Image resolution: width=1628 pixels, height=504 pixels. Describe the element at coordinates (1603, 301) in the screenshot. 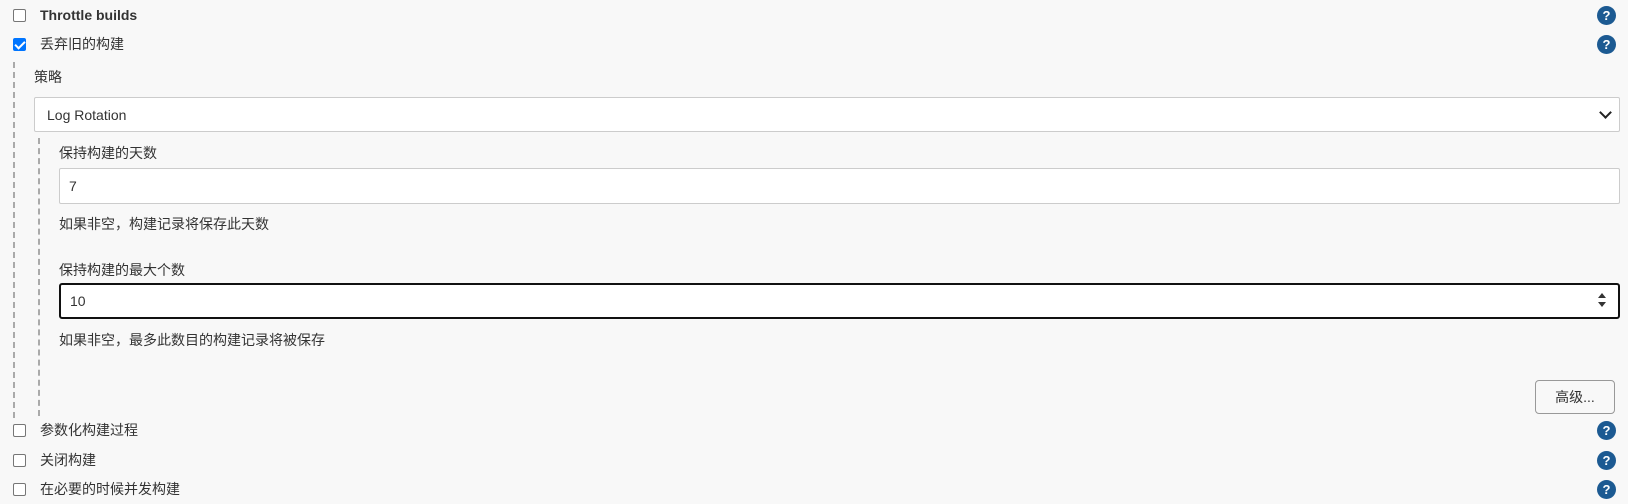

I see `number-spinner-icon` at that location.